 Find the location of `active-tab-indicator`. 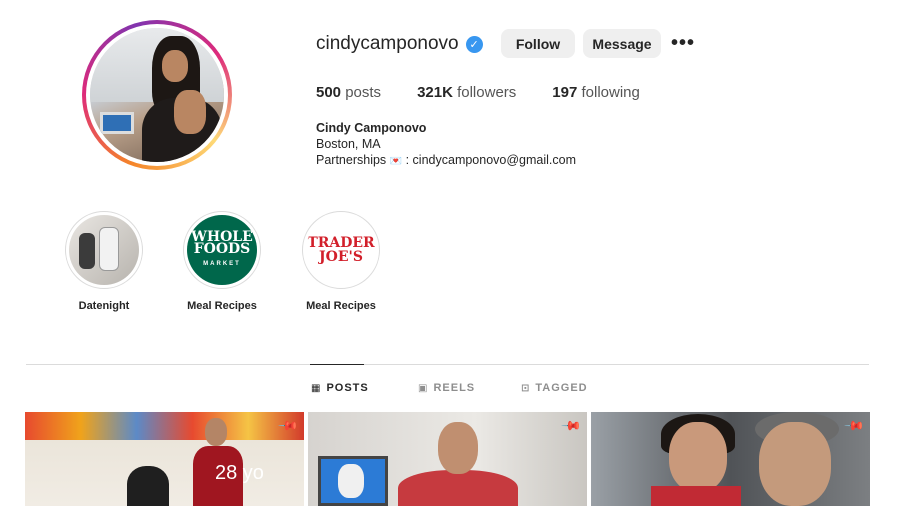

active-tab-indicator is located at coordinates (337, 364).